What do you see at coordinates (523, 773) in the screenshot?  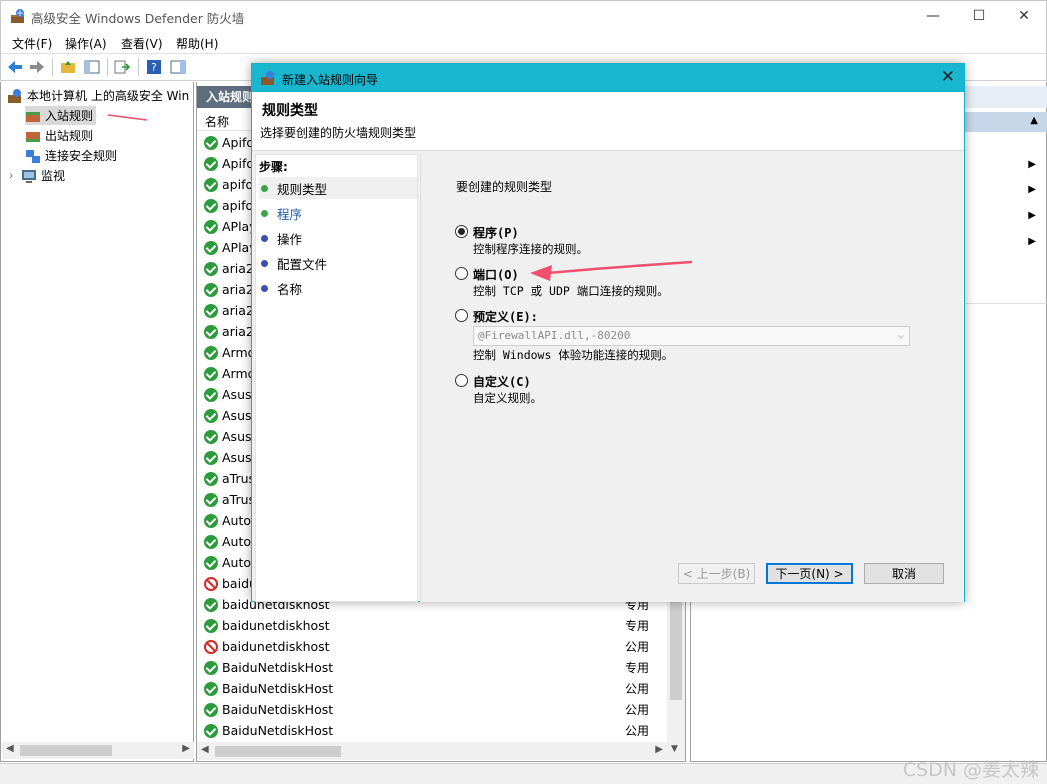 I see `status-bar` at bounding box center [523, 773].